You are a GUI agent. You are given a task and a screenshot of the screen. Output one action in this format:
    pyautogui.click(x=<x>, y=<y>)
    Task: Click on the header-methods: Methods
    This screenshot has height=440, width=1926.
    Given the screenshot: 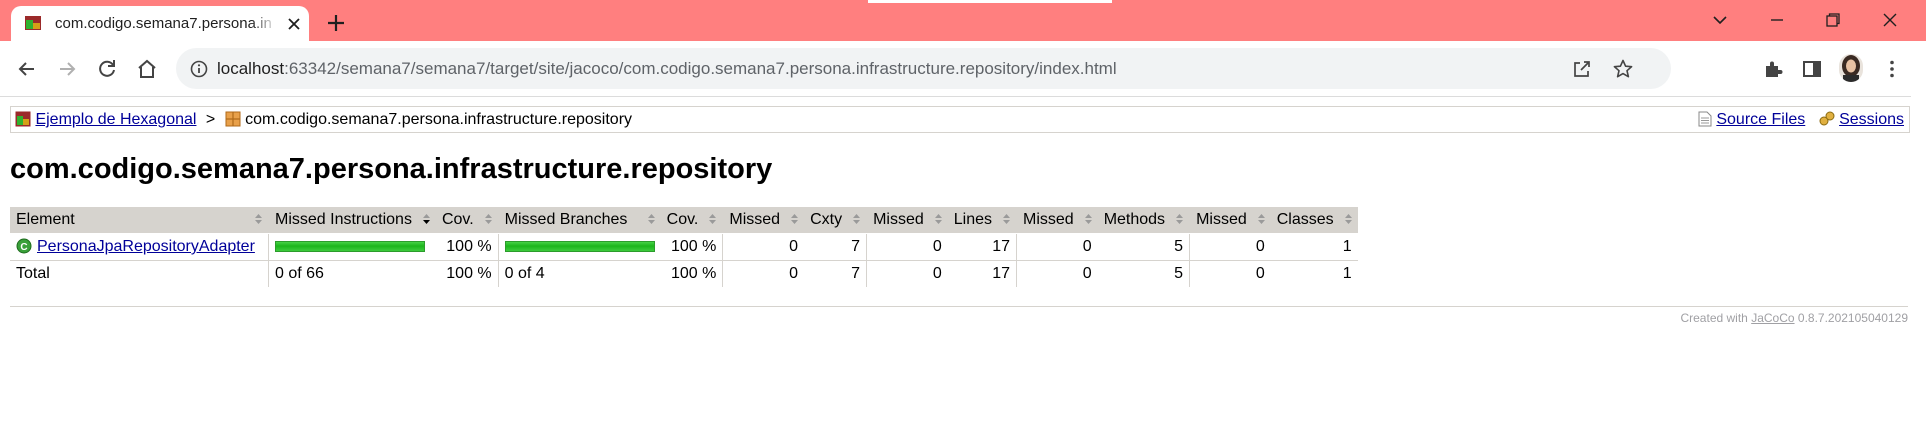 What is the action you would take?
    pyautogui.click(x=1143, y=220)
    